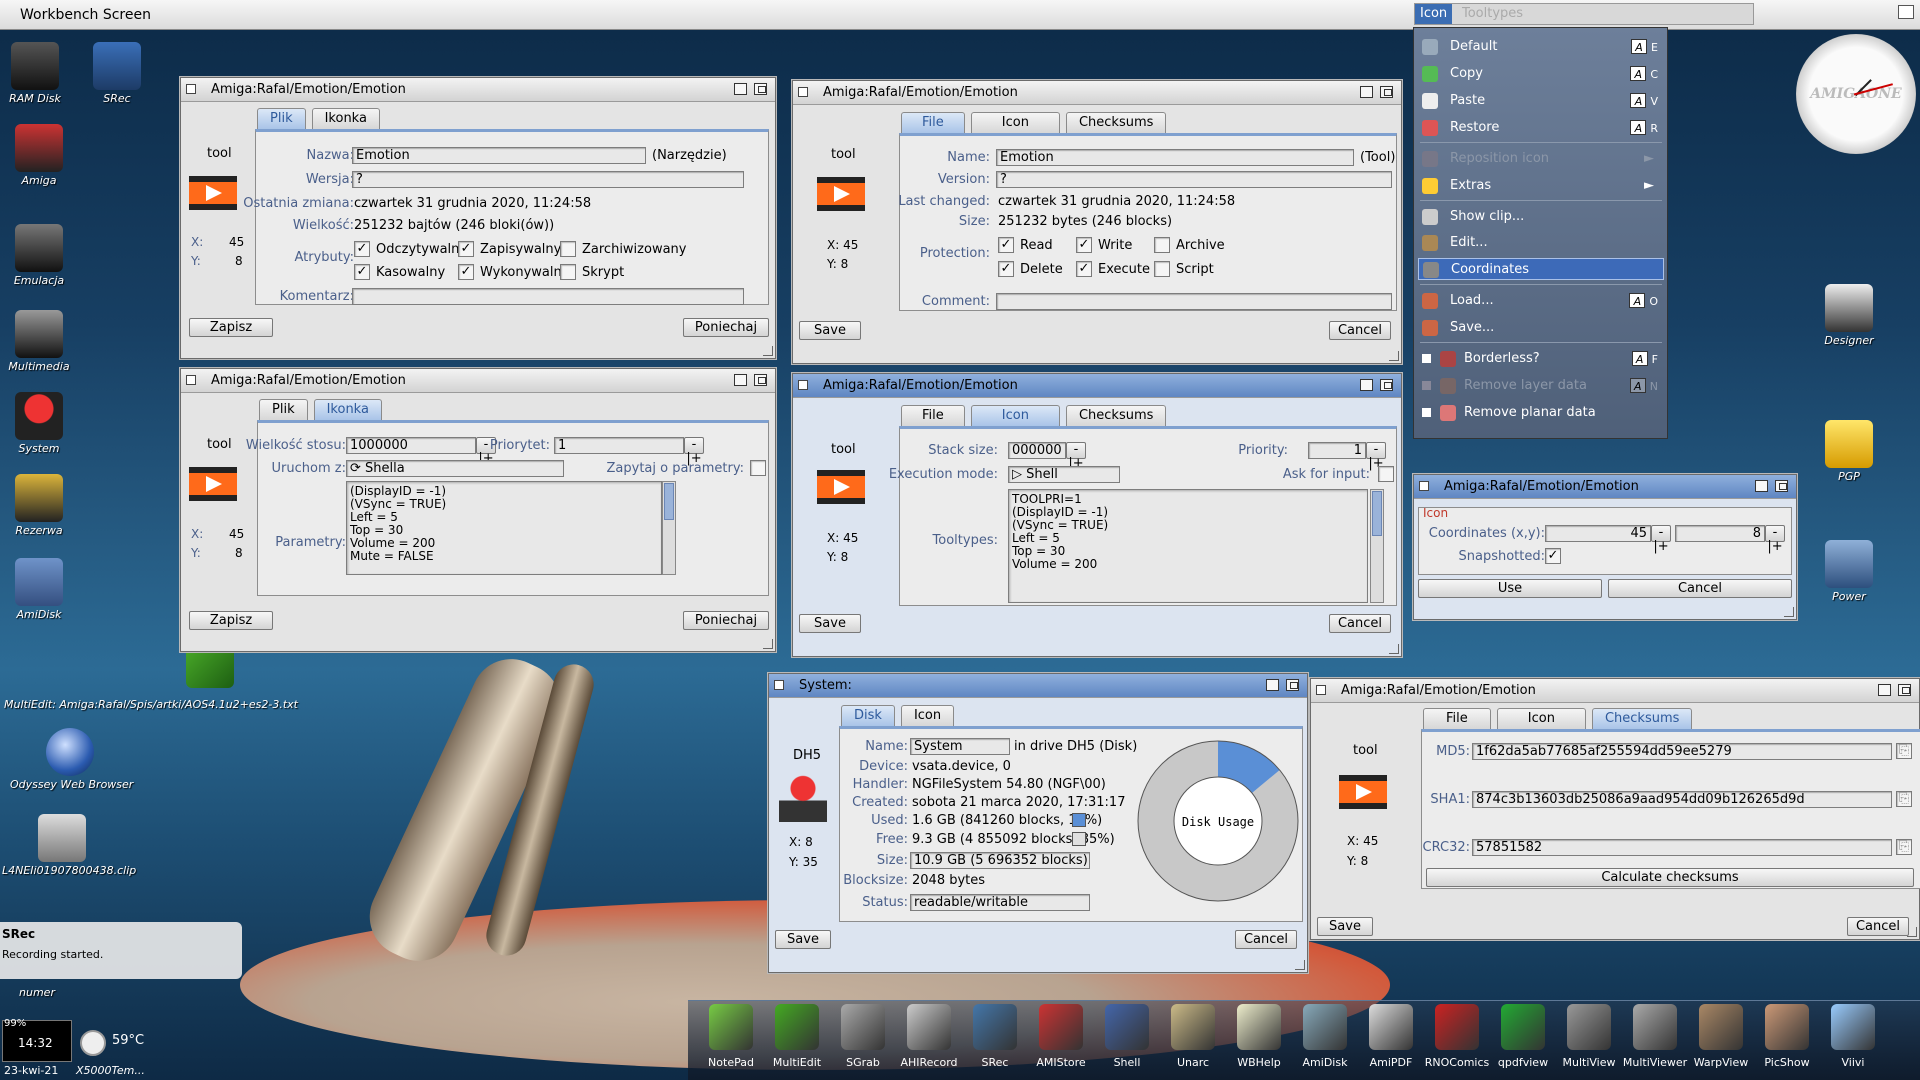 The width and height of the screenshot is (1920, 1080). What do you see at coordinates (1037, 450) in the screenshot?
I see `stack-field: 000000` at bounding box center [1037, 450].